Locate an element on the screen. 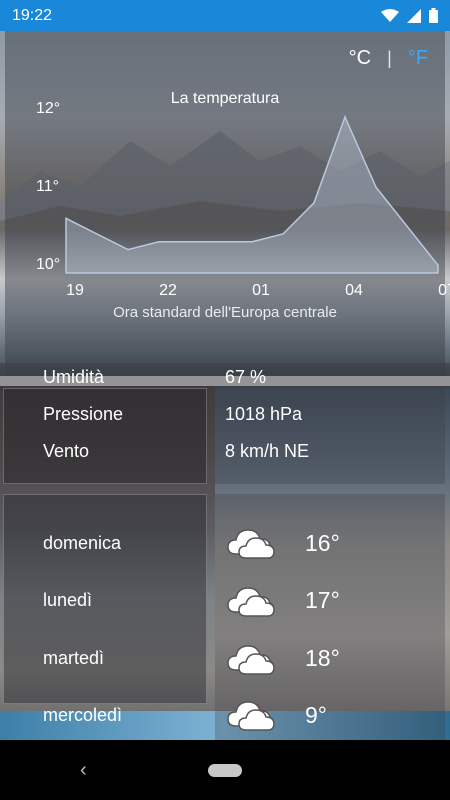 This screenshot has width=450, height=800. forecast-temp: 17° is located at coordinates (322, 600).